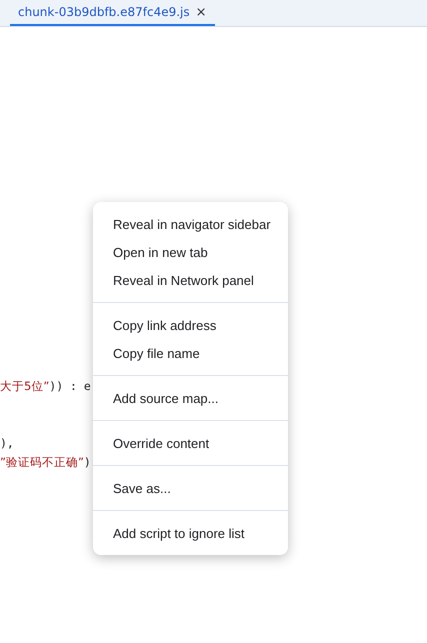 Image resolution: width=427 pixels, height=643 pixels. I want to click on code-line: 大于5位”)) : e, so click(45, 386).